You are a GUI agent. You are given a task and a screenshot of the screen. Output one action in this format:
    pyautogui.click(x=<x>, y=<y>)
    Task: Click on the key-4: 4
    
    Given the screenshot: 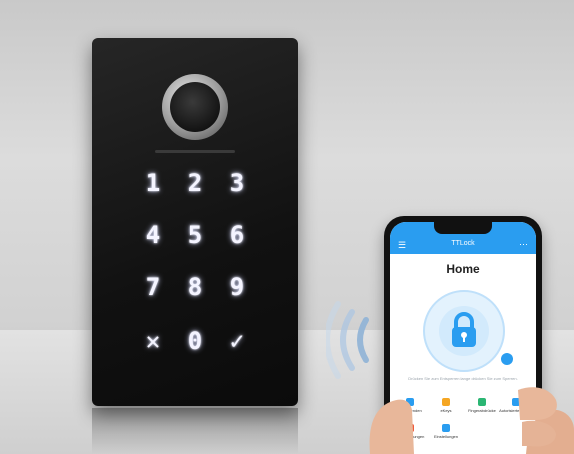 What is the action you would take?
    pyautogui.click(x=153, y=235)
    